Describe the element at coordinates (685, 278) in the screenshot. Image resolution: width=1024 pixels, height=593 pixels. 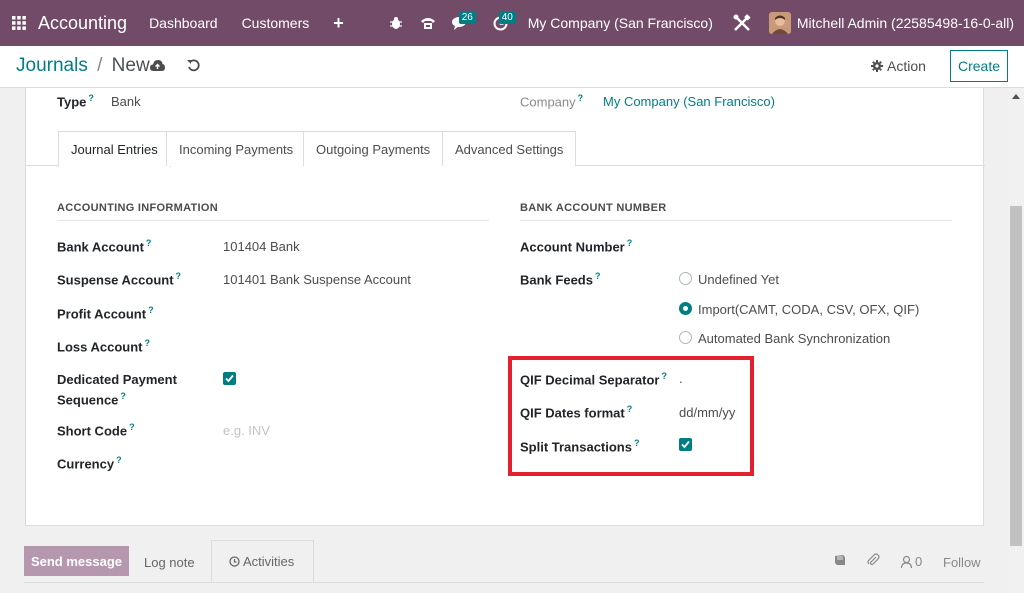
I see `radio-undefined-yet` at that location.